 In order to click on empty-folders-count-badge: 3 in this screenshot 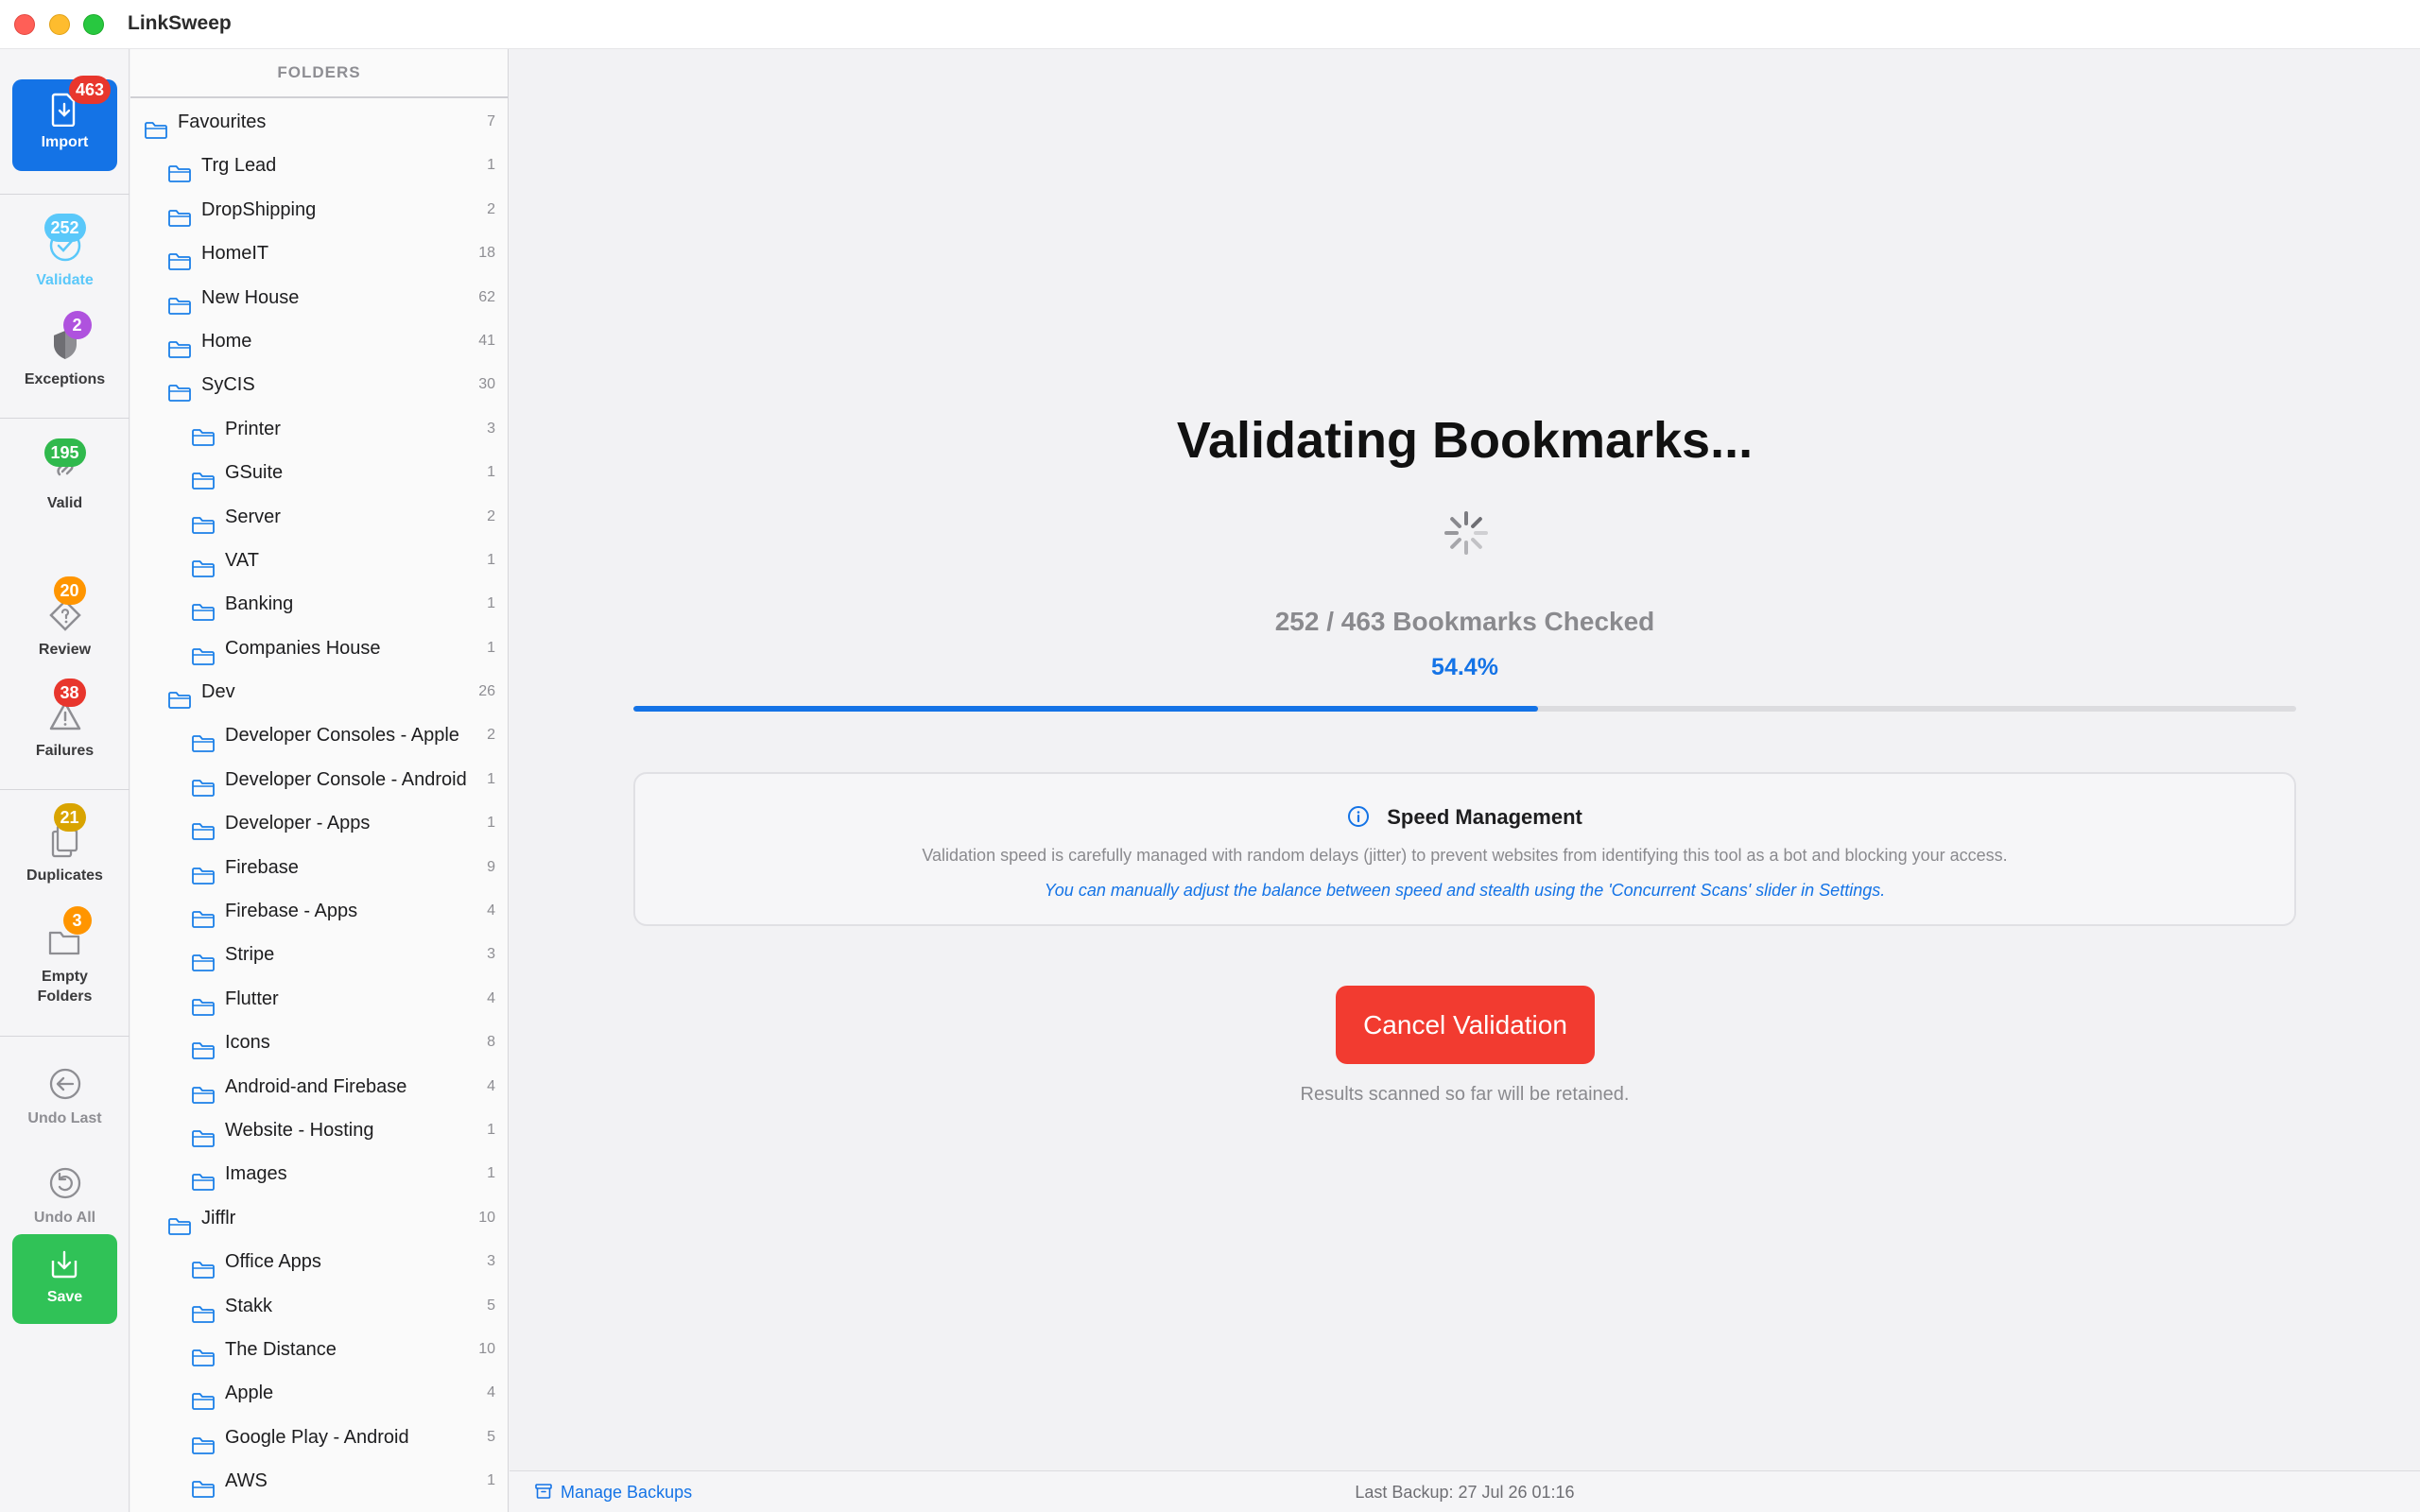, I will do `click(77, 920)`.